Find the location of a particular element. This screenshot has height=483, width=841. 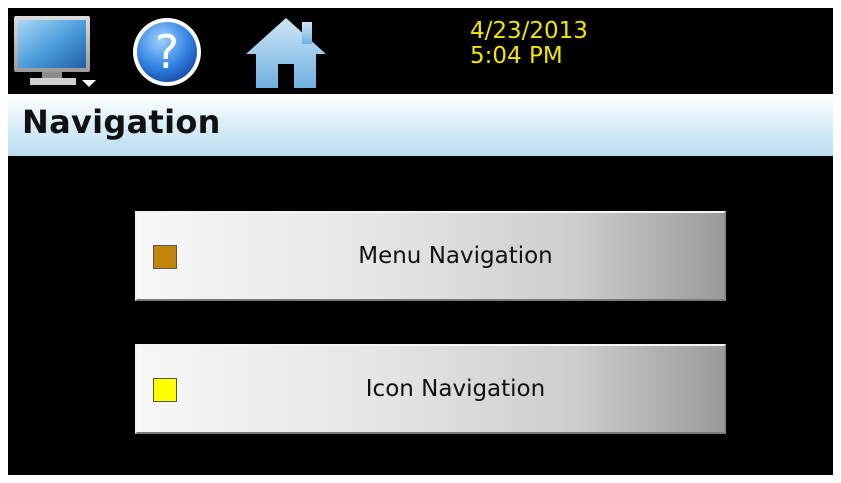

date-text: 4/23/2013 is located at coordinates (529, 31).